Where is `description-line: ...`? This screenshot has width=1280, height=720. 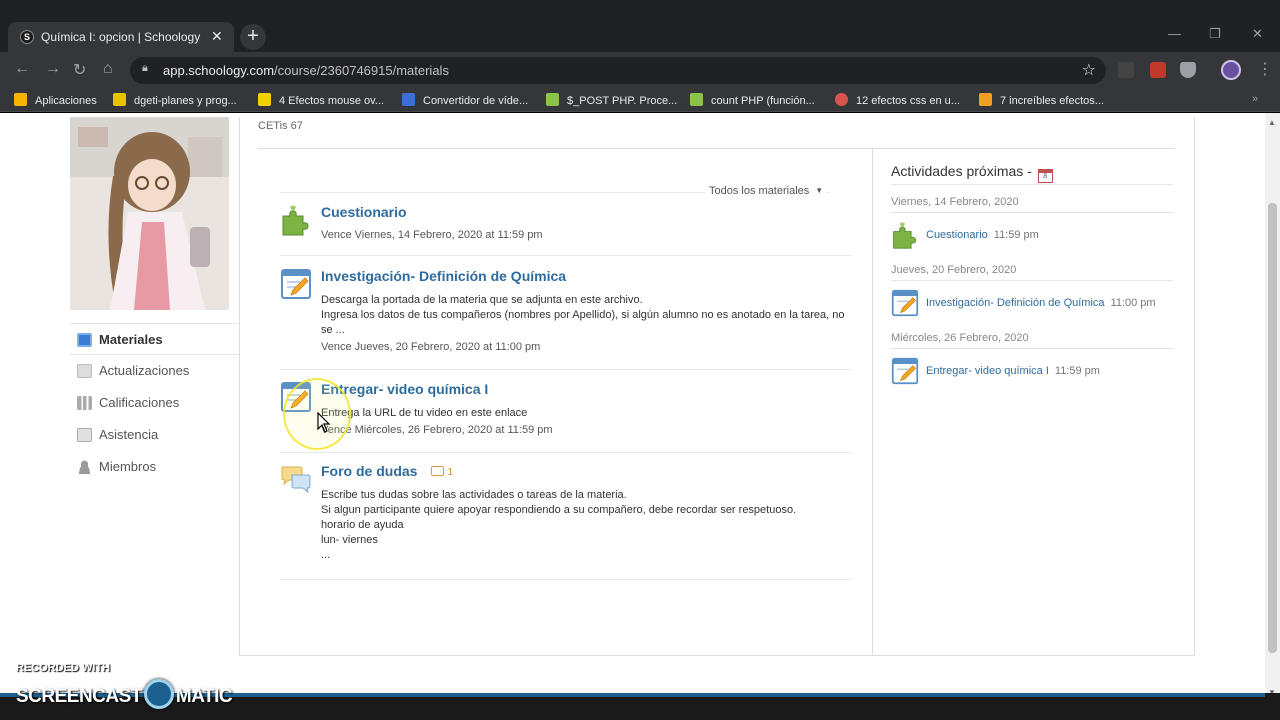 description-line: ... is located at coordinates (326, 555).